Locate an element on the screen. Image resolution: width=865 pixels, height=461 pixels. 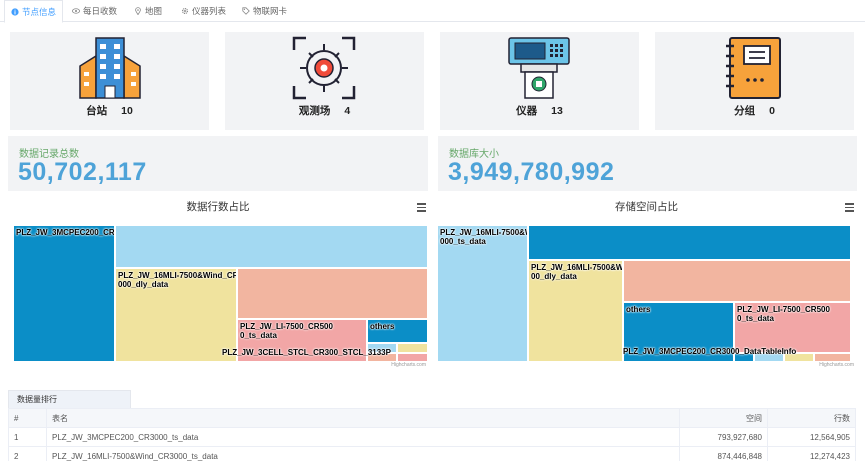
table-header-row: # 表名 空间 行数 is located at coordinates (432, 418).